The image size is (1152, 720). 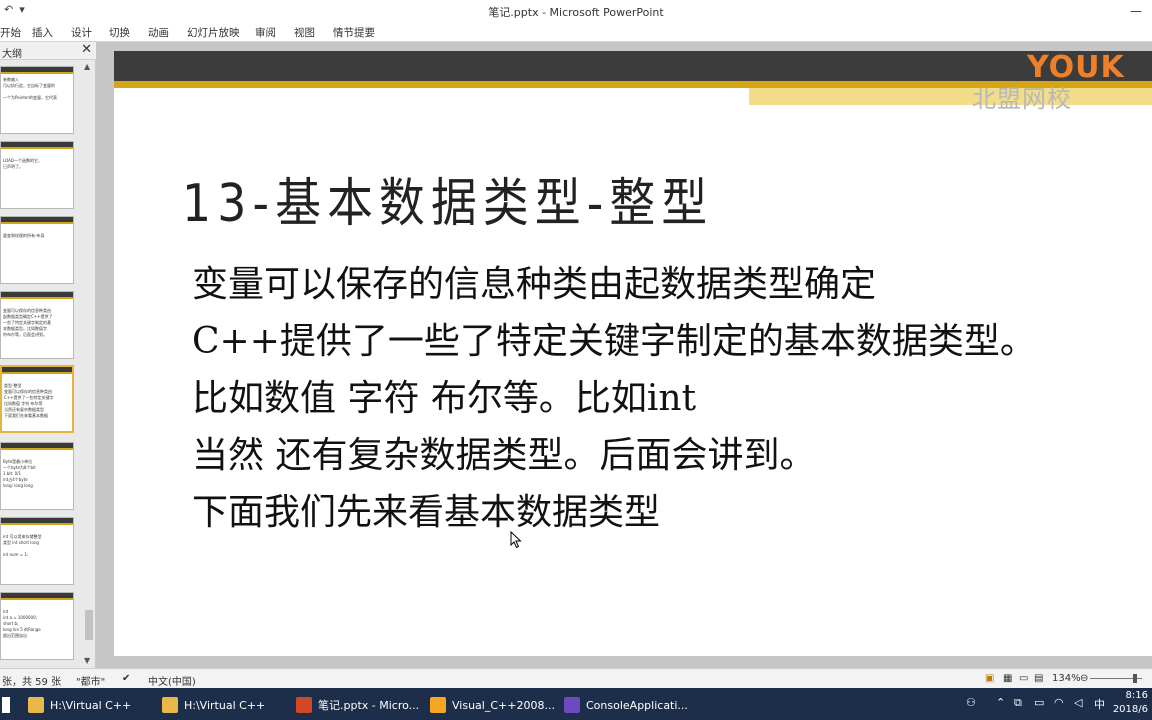 What do you see at coordinates (572, 705) in the screenshot?
I see `visual-studio-icon` at bounding box center [572, 705].